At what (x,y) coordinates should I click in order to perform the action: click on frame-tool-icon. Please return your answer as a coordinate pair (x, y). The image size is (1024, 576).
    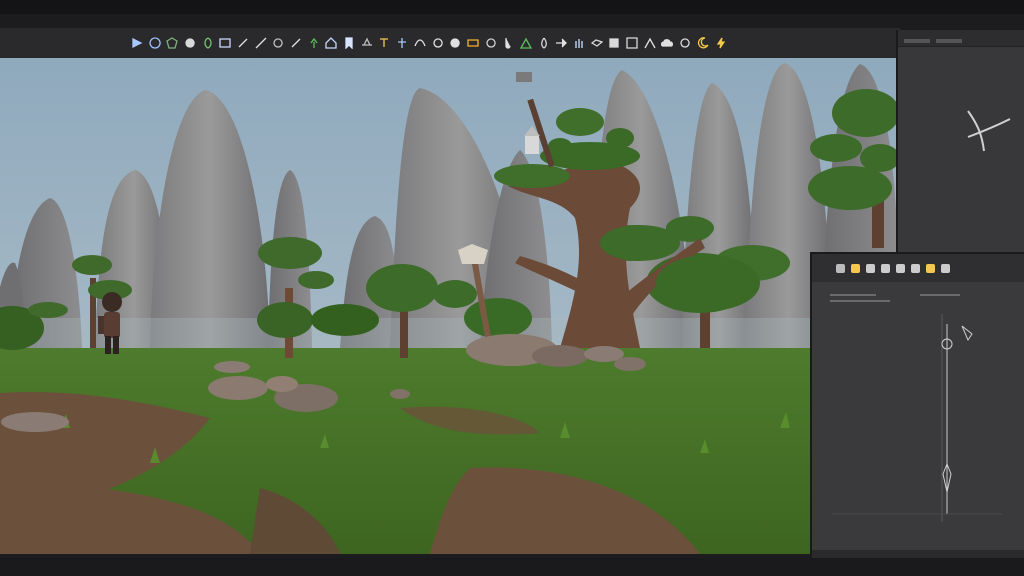
    Looking at the image, I should click on (632, 43).